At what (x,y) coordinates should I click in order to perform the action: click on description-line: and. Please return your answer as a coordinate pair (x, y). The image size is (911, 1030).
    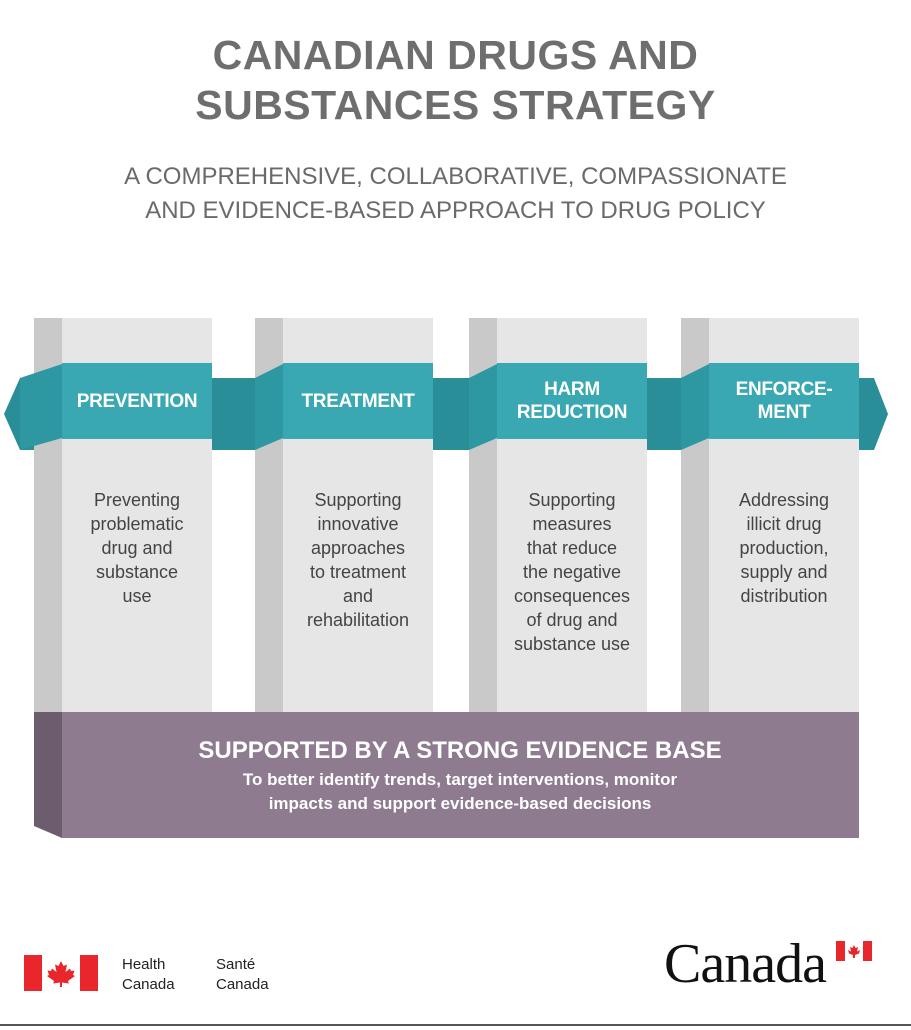
    Looking at the image, I should click on (358, 596).